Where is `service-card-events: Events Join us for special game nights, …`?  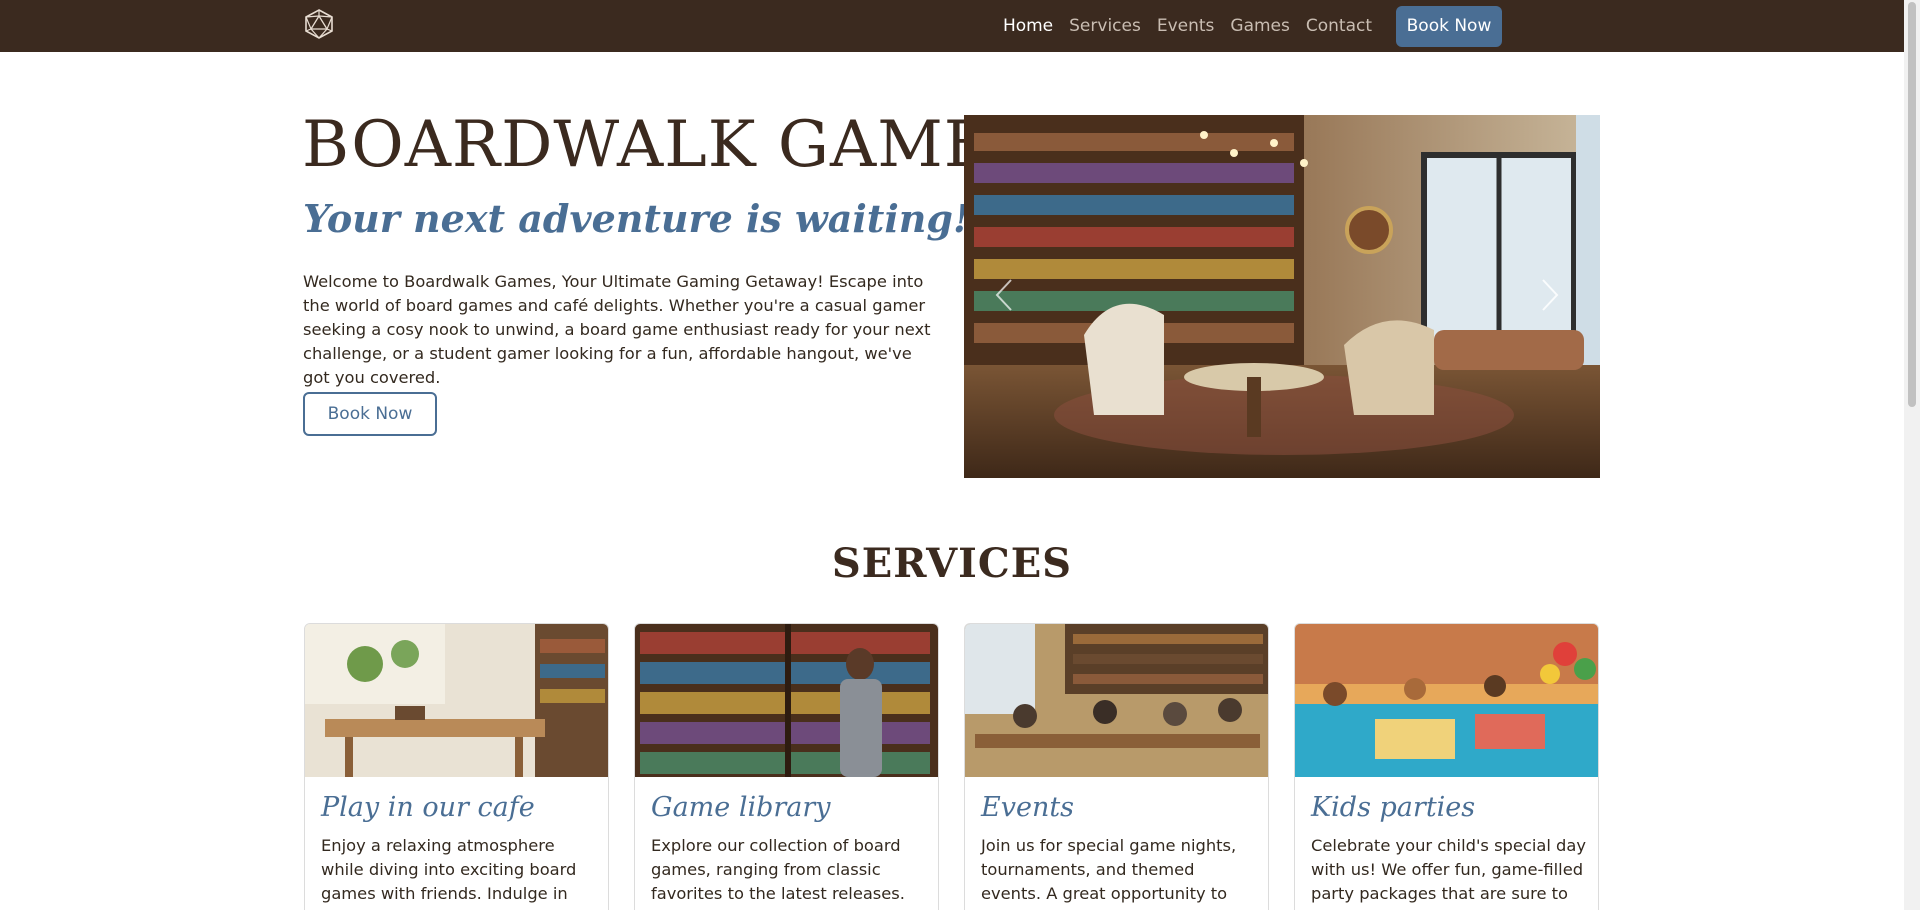
service-card-events: Events Join us for special game nights, … is located at coordinates (1116, 766).